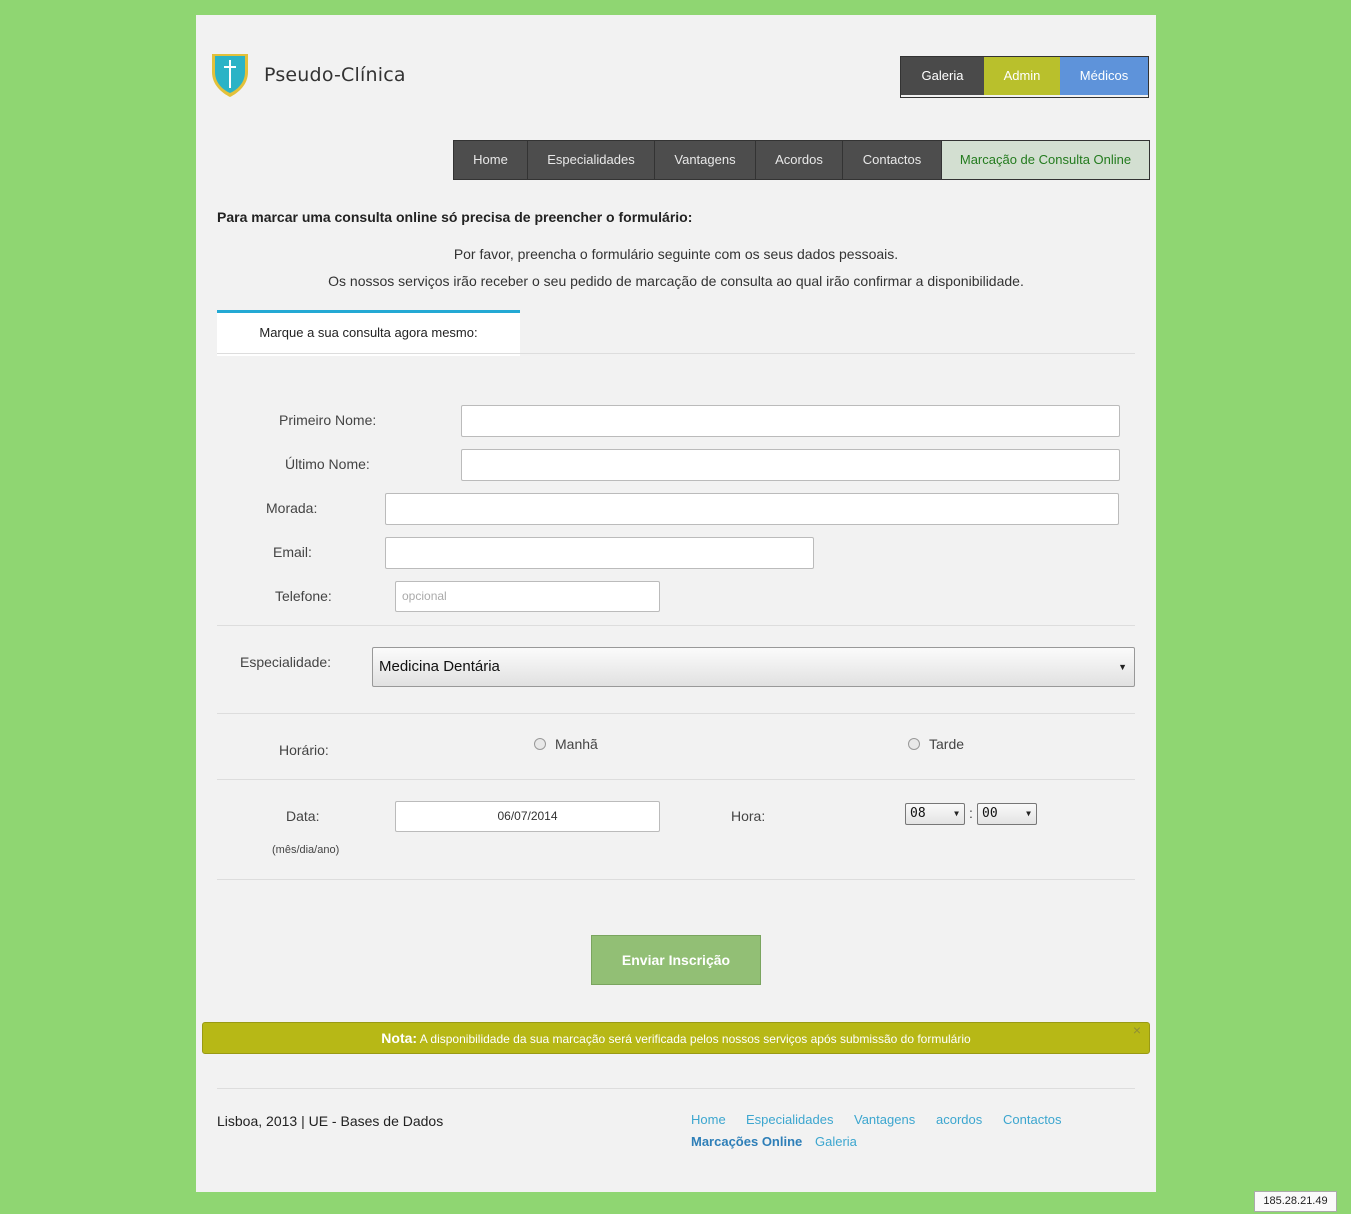  I want to click on date-label: Data:, so click(303, 816).